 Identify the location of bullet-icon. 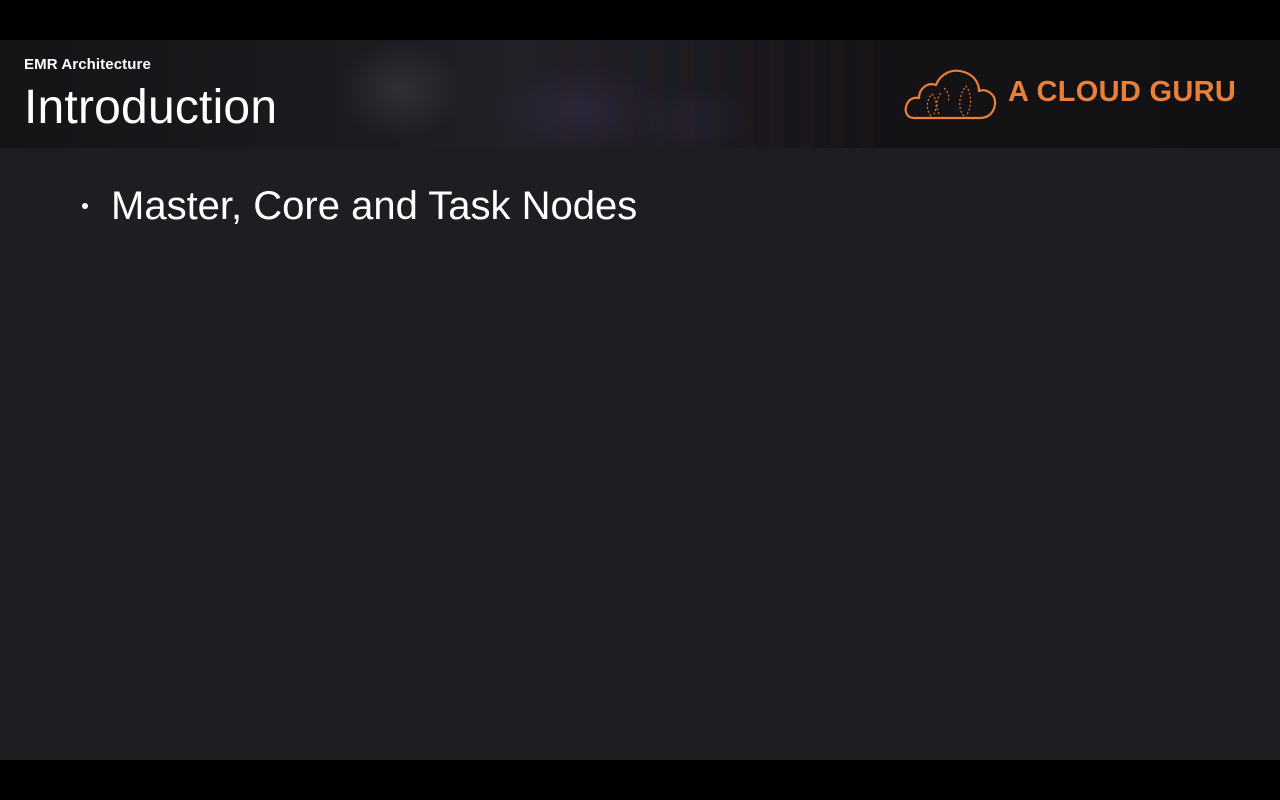
(85, 206).